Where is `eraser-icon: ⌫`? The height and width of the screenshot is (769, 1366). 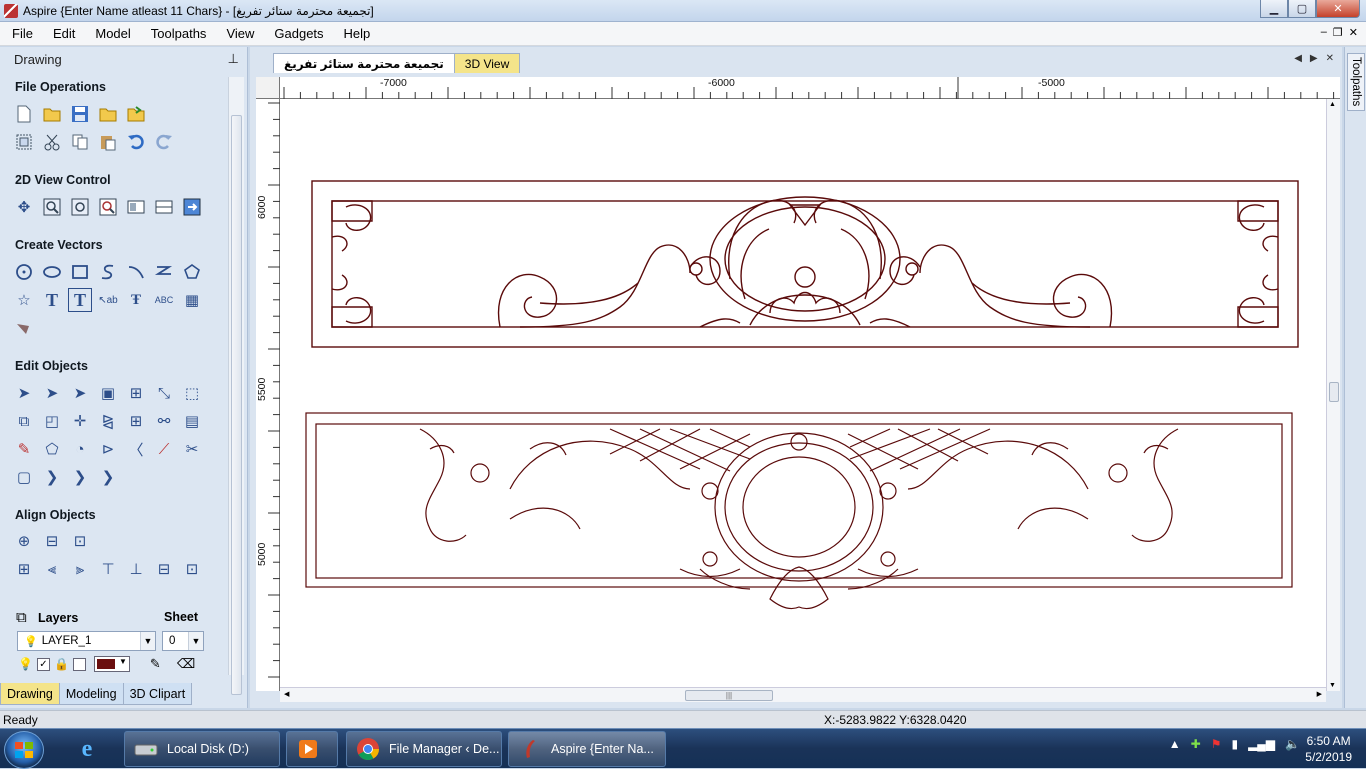 eraser-icon: ⌫ is located at coordinates (186, 664).